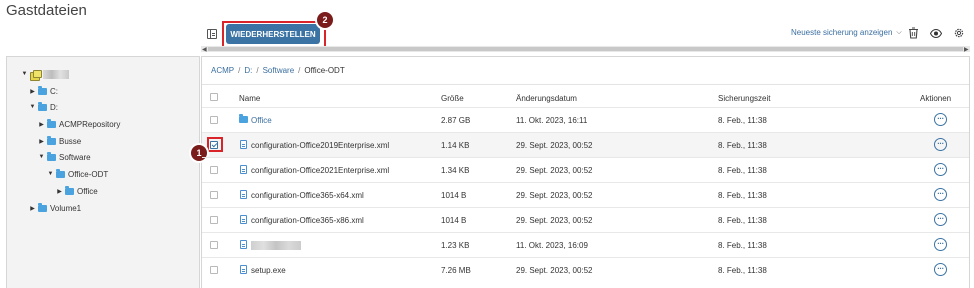  Describe the element at coordinates (913, 33) in the screenshot. I see `trash-clock-icon` at that location.